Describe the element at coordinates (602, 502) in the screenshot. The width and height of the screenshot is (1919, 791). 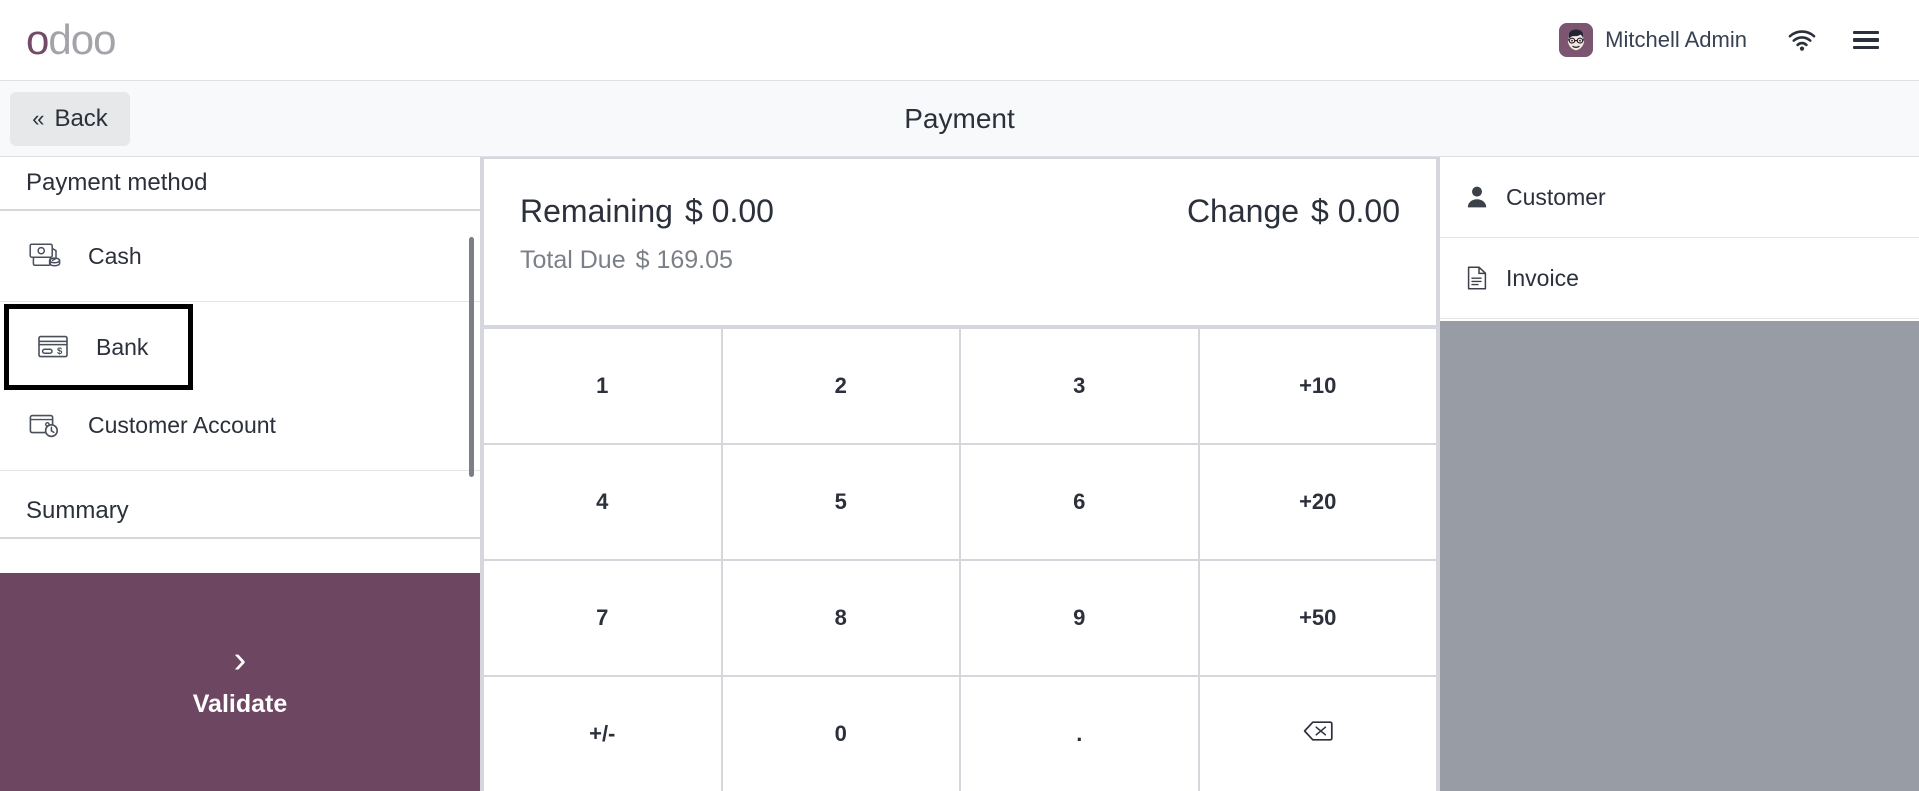
I see `key-4: 4` at that location.